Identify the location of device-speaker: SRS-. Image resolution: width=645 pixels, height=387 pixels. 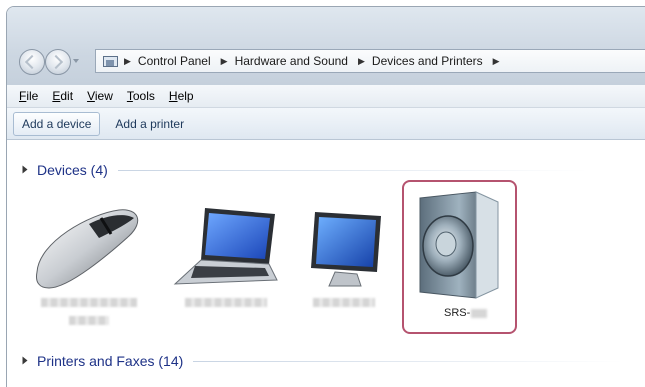
(459, 257).